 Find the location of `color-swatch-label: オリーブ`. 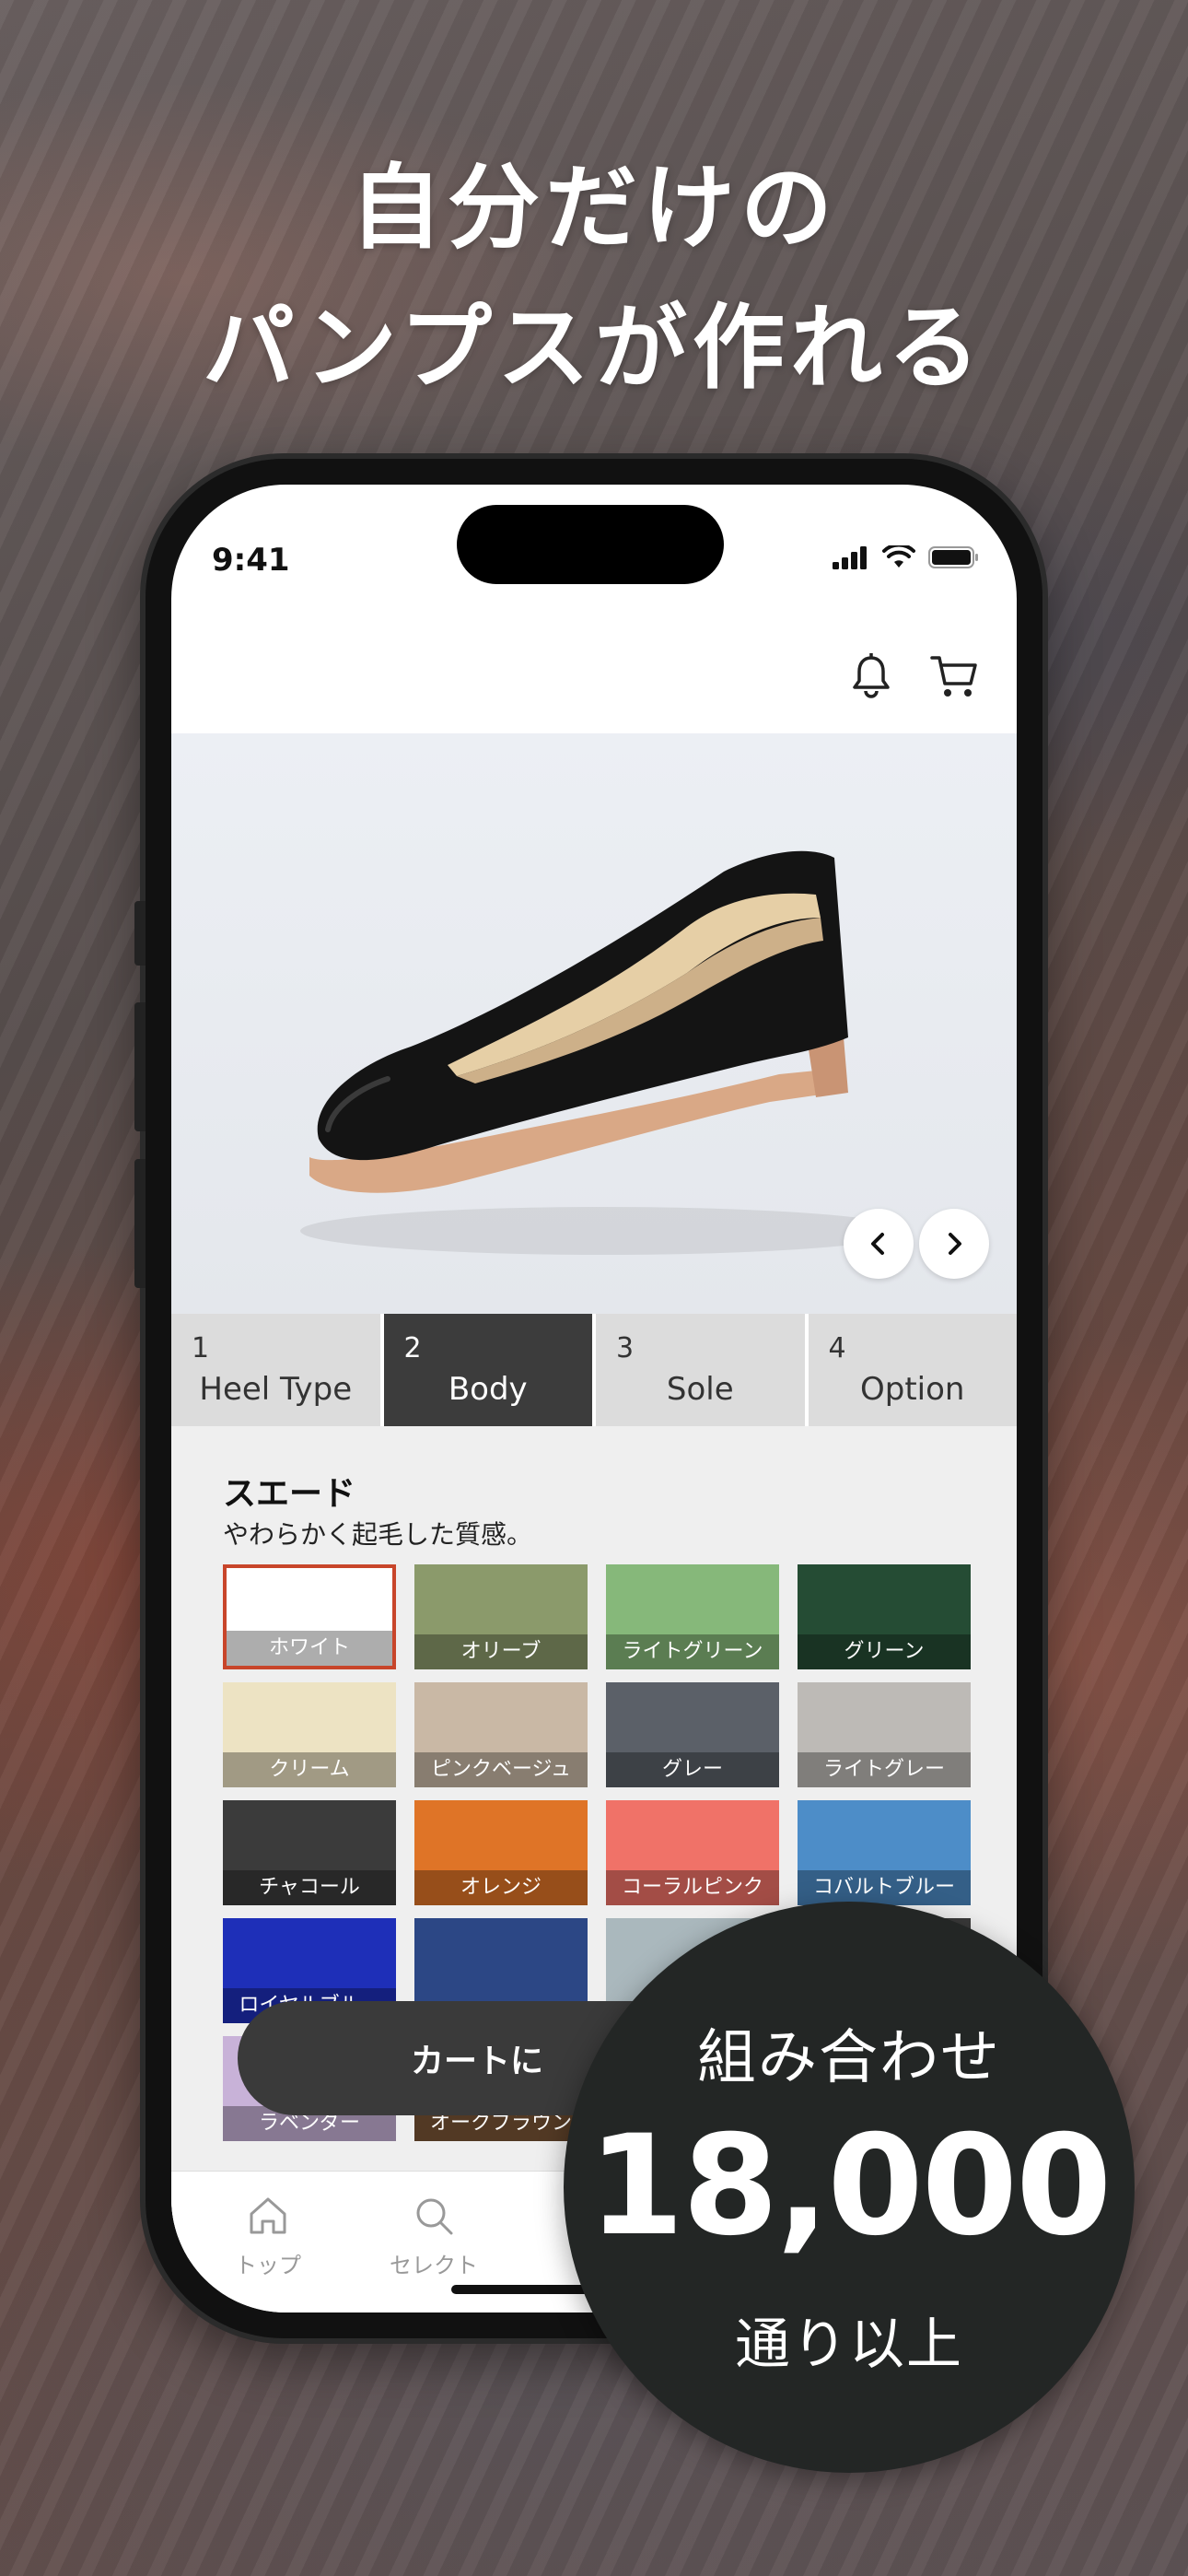

color-swatch-label: オリーブ is located at coordinates (501, 1651).